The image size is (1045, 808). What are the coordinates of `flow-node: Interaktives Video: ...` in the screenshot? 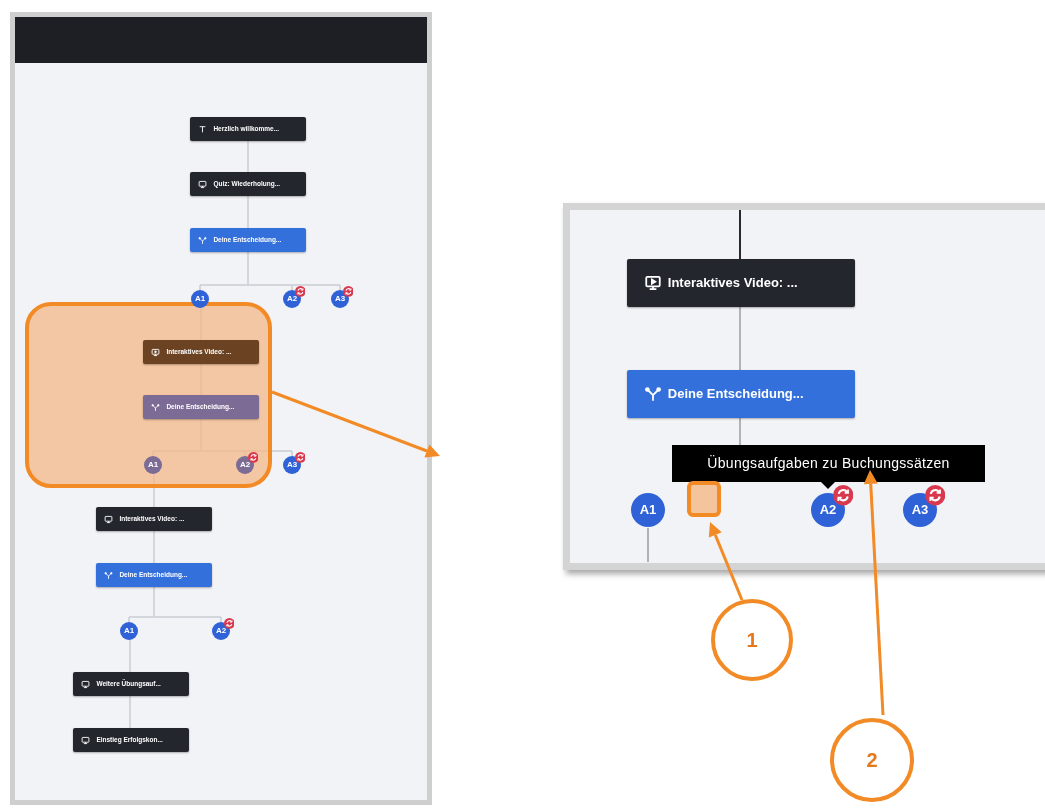 It's located at (741, 283).